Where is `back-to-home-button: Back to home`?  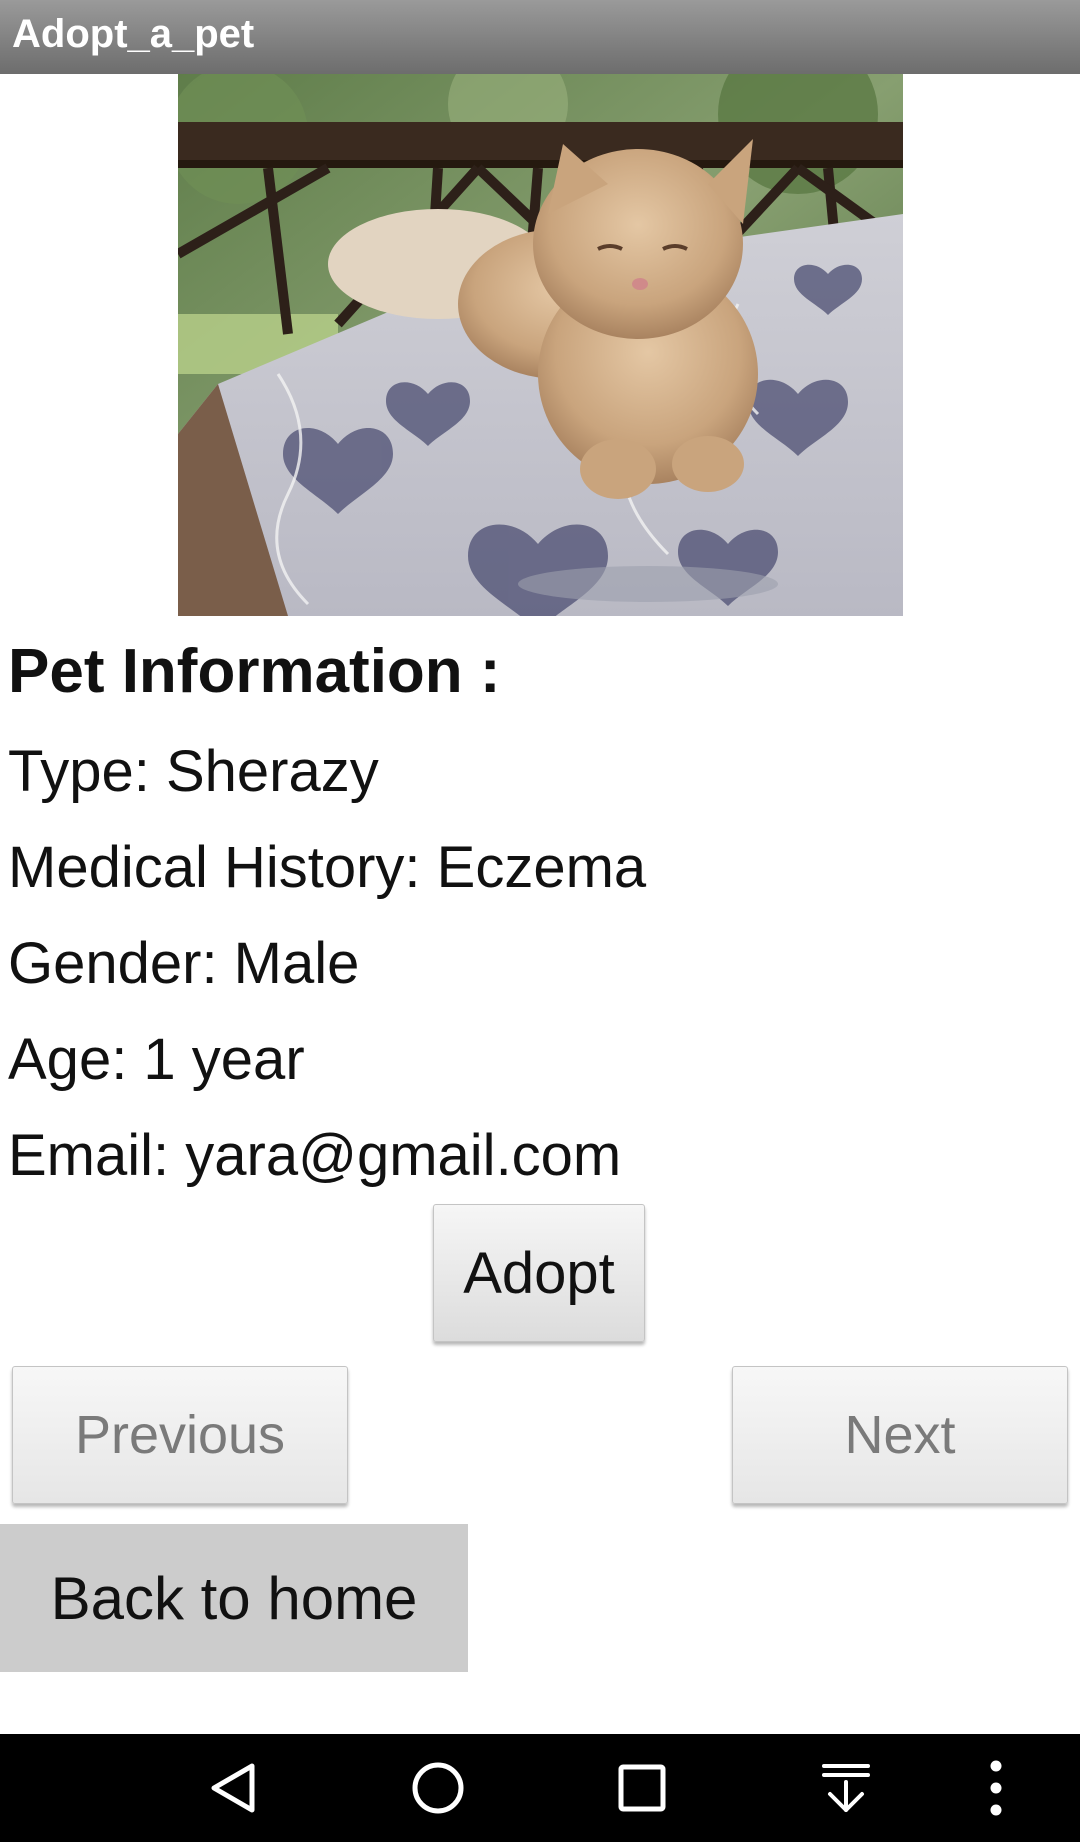 back-to-home-button: Back to home is located at coordinates (234, 1598).